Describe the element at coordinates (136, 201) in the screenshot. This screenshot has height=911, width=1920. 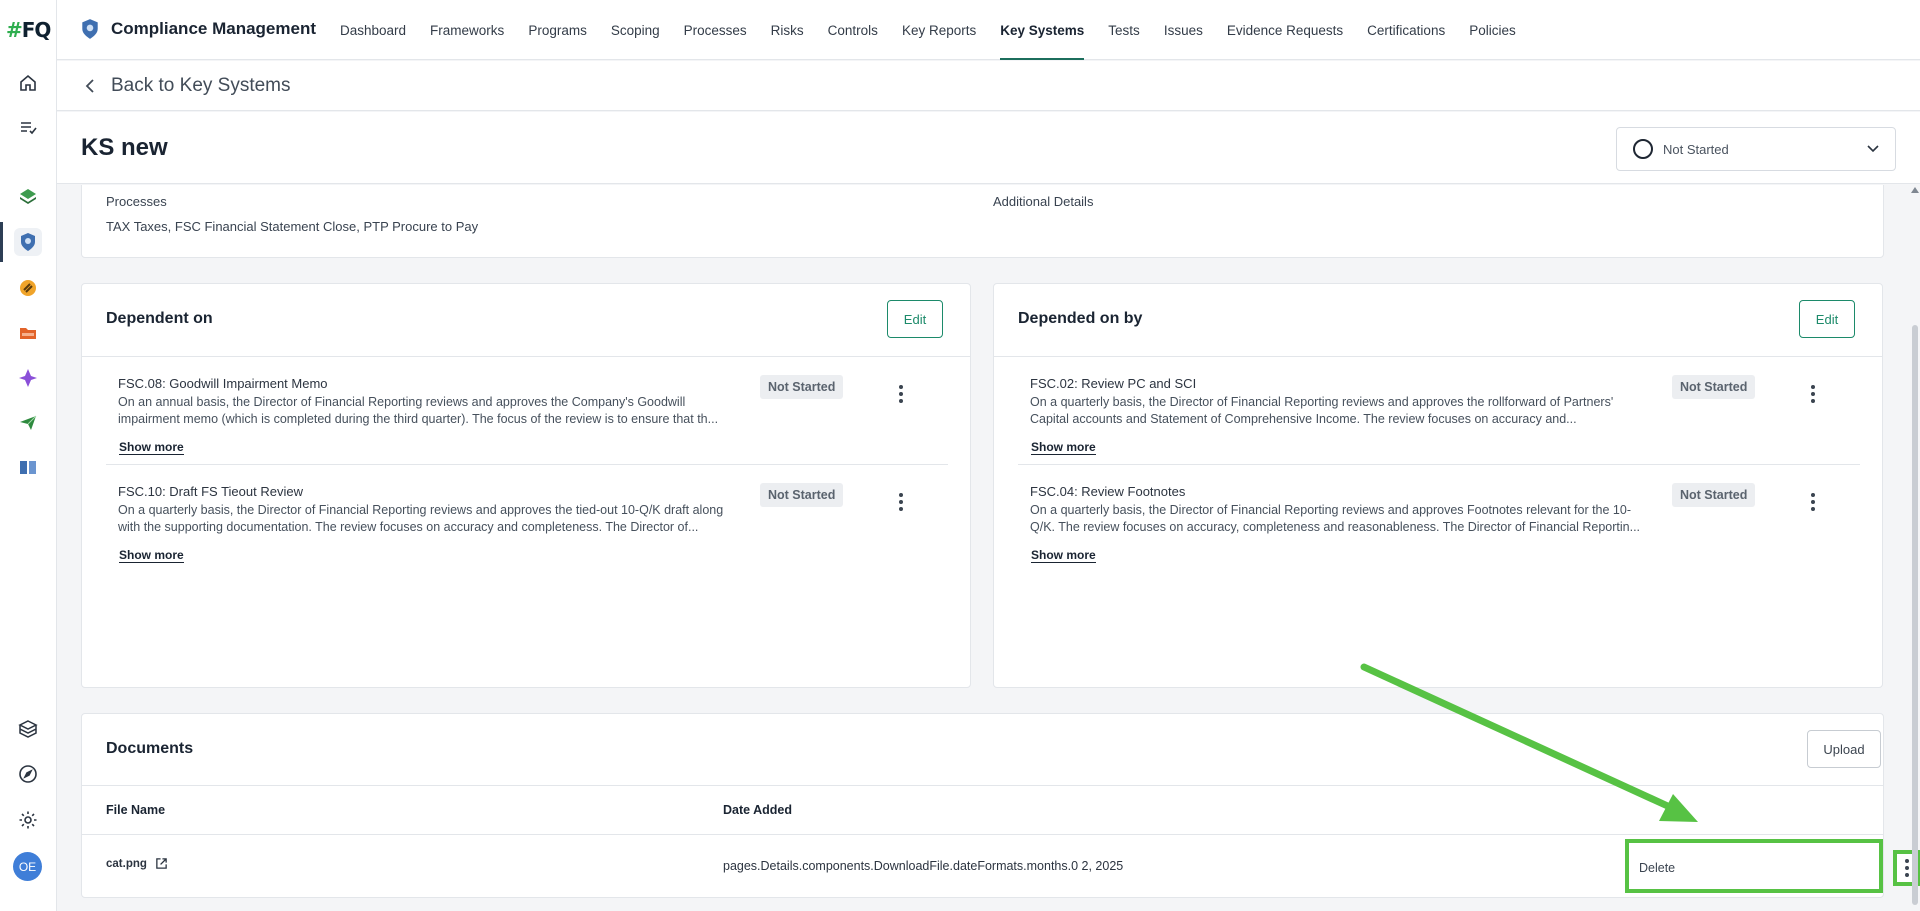
I see `processes-label: Processes` at that location.